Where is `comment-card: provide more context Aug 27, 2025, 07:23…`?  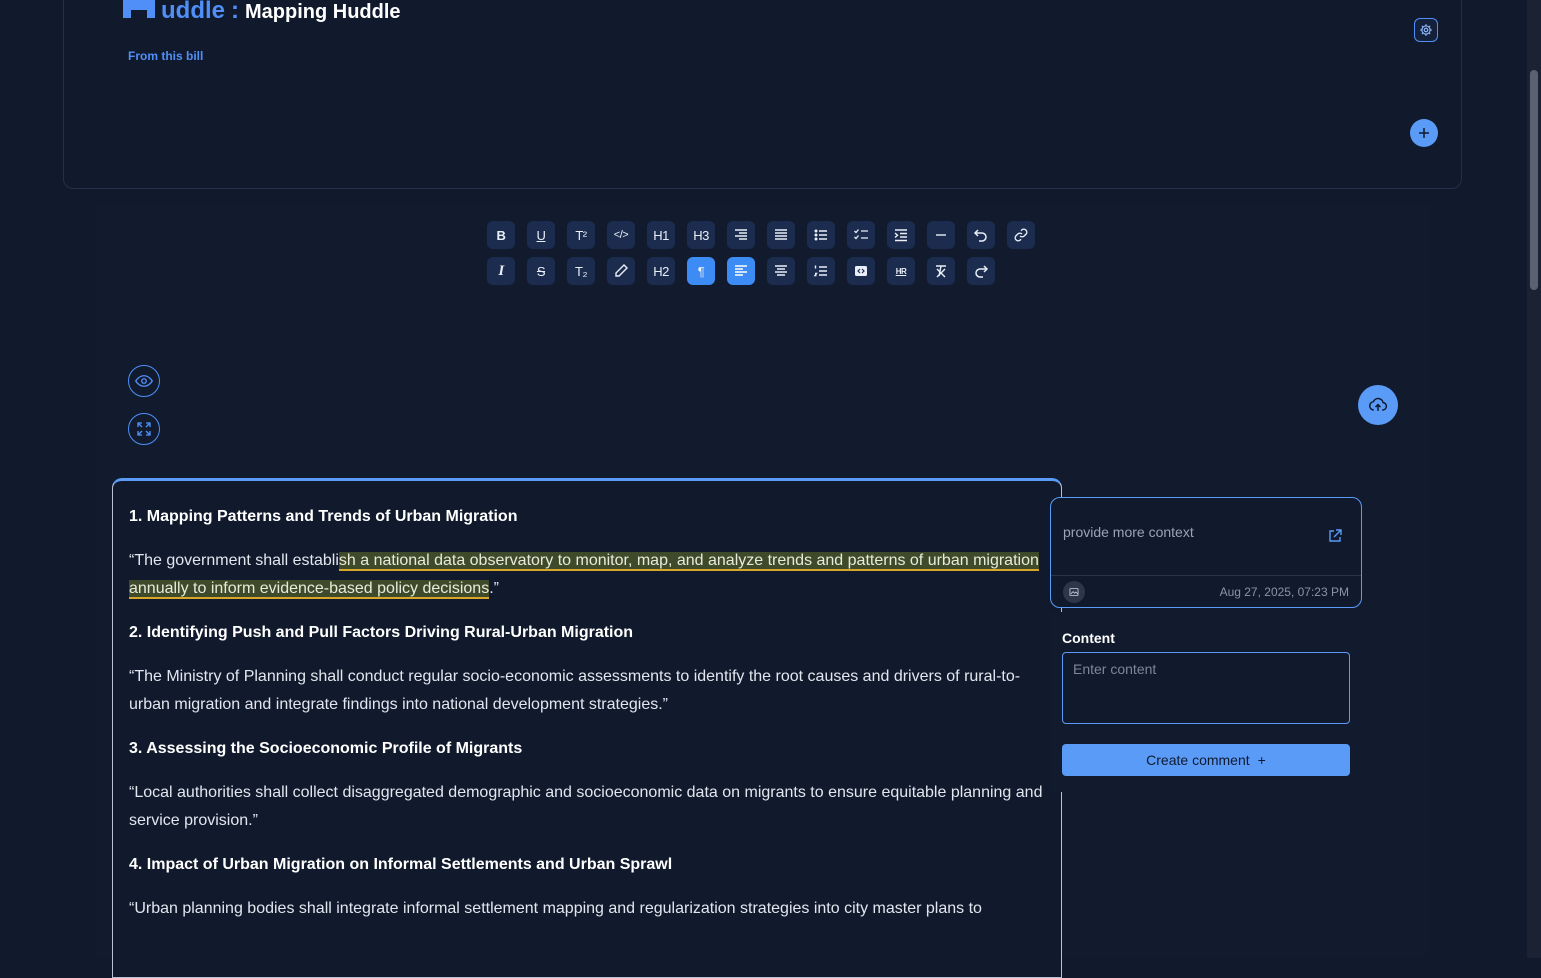
comment-card: provide more context Aug 27, 2025, 07:23… is located at coordinates (1206, 552).